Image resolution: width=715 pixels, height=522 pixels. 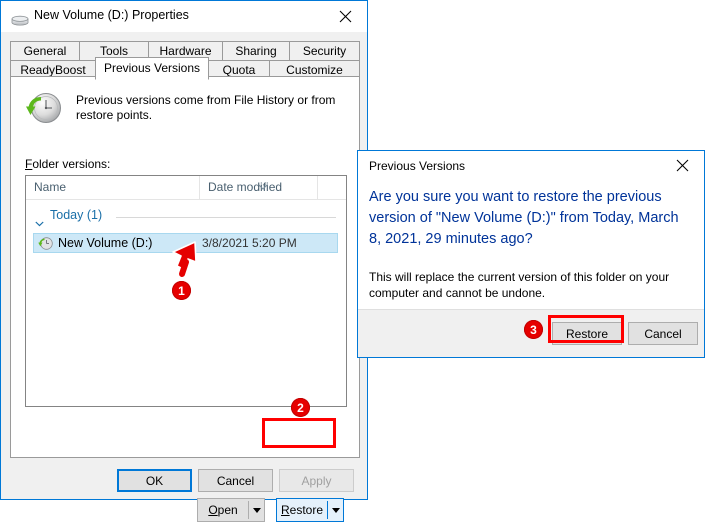 What do you see at coordinates (39, 220) in the screenshot?
I see `chevron-down-icon` at bounding box center [39, 220].